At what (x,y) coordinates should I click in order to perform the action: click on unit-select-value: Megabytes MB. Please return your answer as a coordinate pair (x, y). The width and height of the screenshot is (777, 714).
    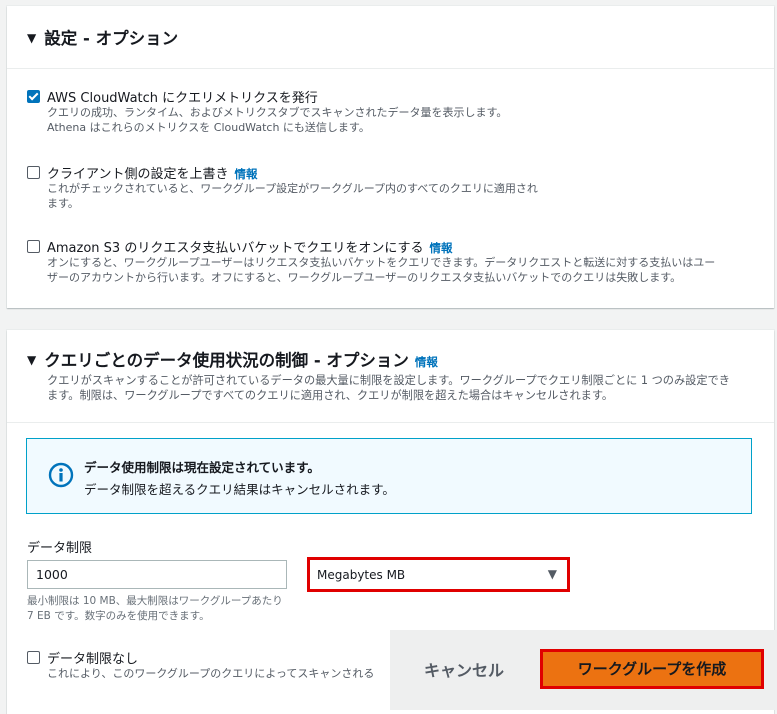
    Looking at the image, I should click on (361, 575).